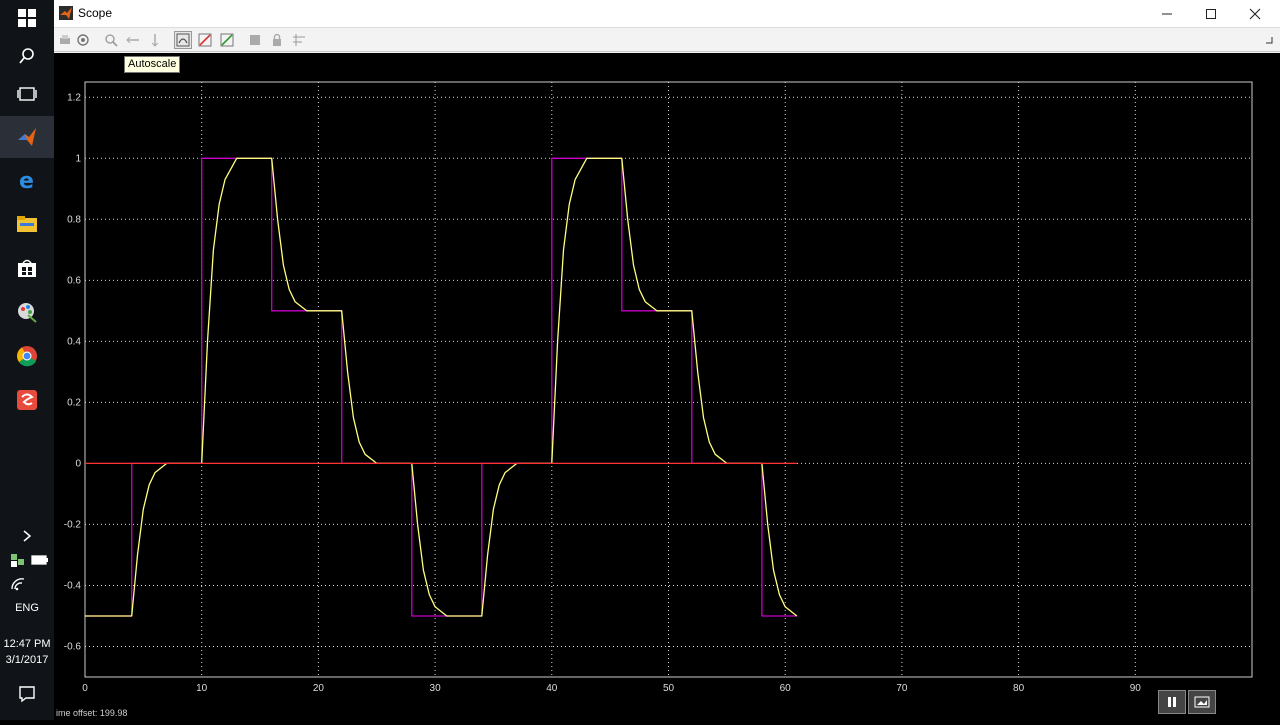 The image size is (1280, 725). I want to click on zoom-y-icon, so click(155, 40).